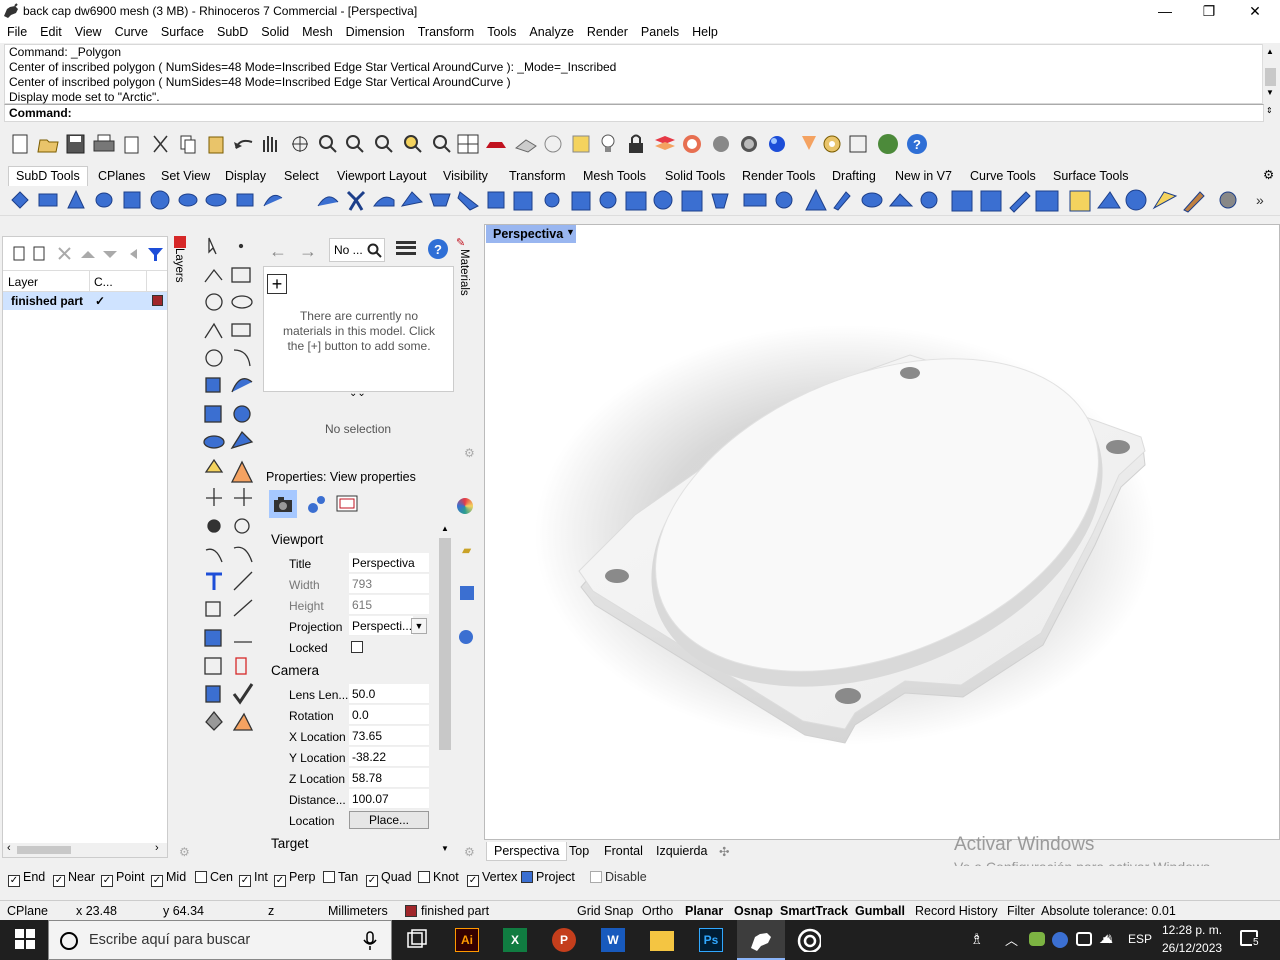 The width and height of the screenshot is (1280, 960). What do you see at coordinates (294, 878) in the screenshot?
I see `osnap-perp: ✓ Perp` at bounding box center [294, 878].